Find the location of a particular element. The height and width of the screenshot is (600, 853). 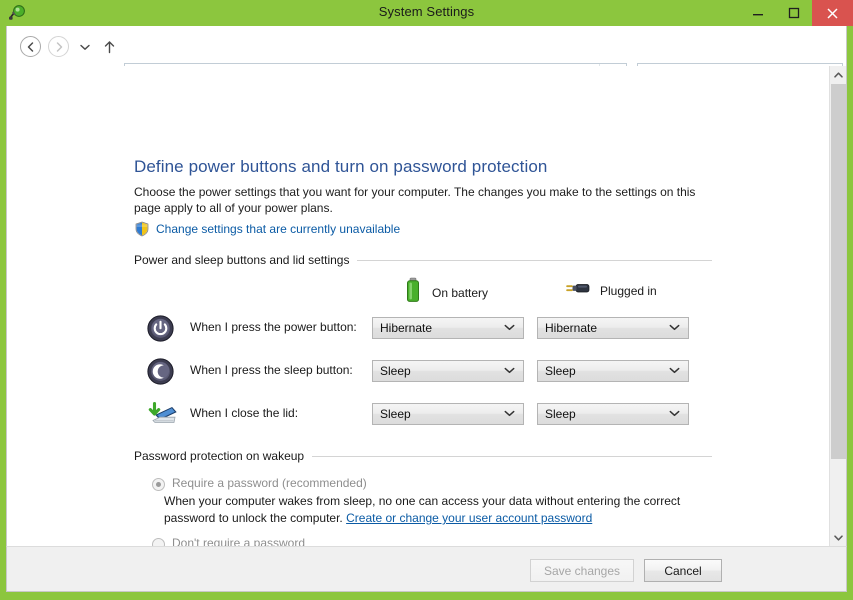

sleep-button-plugged-in-select: Sleep is located at coordinates (613, 371).